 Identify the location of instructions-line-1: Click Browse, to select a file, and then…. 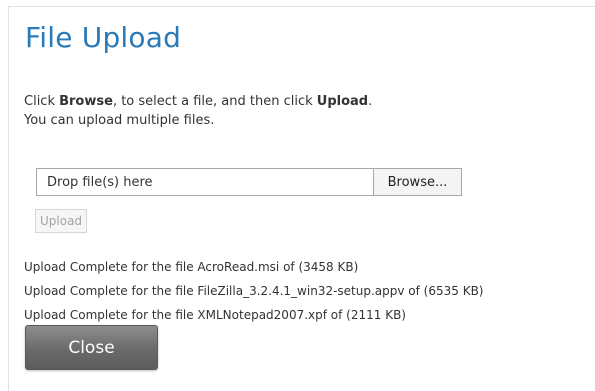
(198, 101).